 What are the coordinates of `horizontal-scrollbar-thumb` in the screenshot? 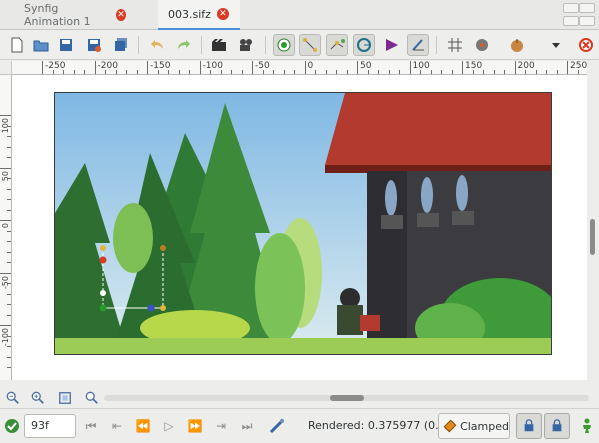 It's located at (347, 398).